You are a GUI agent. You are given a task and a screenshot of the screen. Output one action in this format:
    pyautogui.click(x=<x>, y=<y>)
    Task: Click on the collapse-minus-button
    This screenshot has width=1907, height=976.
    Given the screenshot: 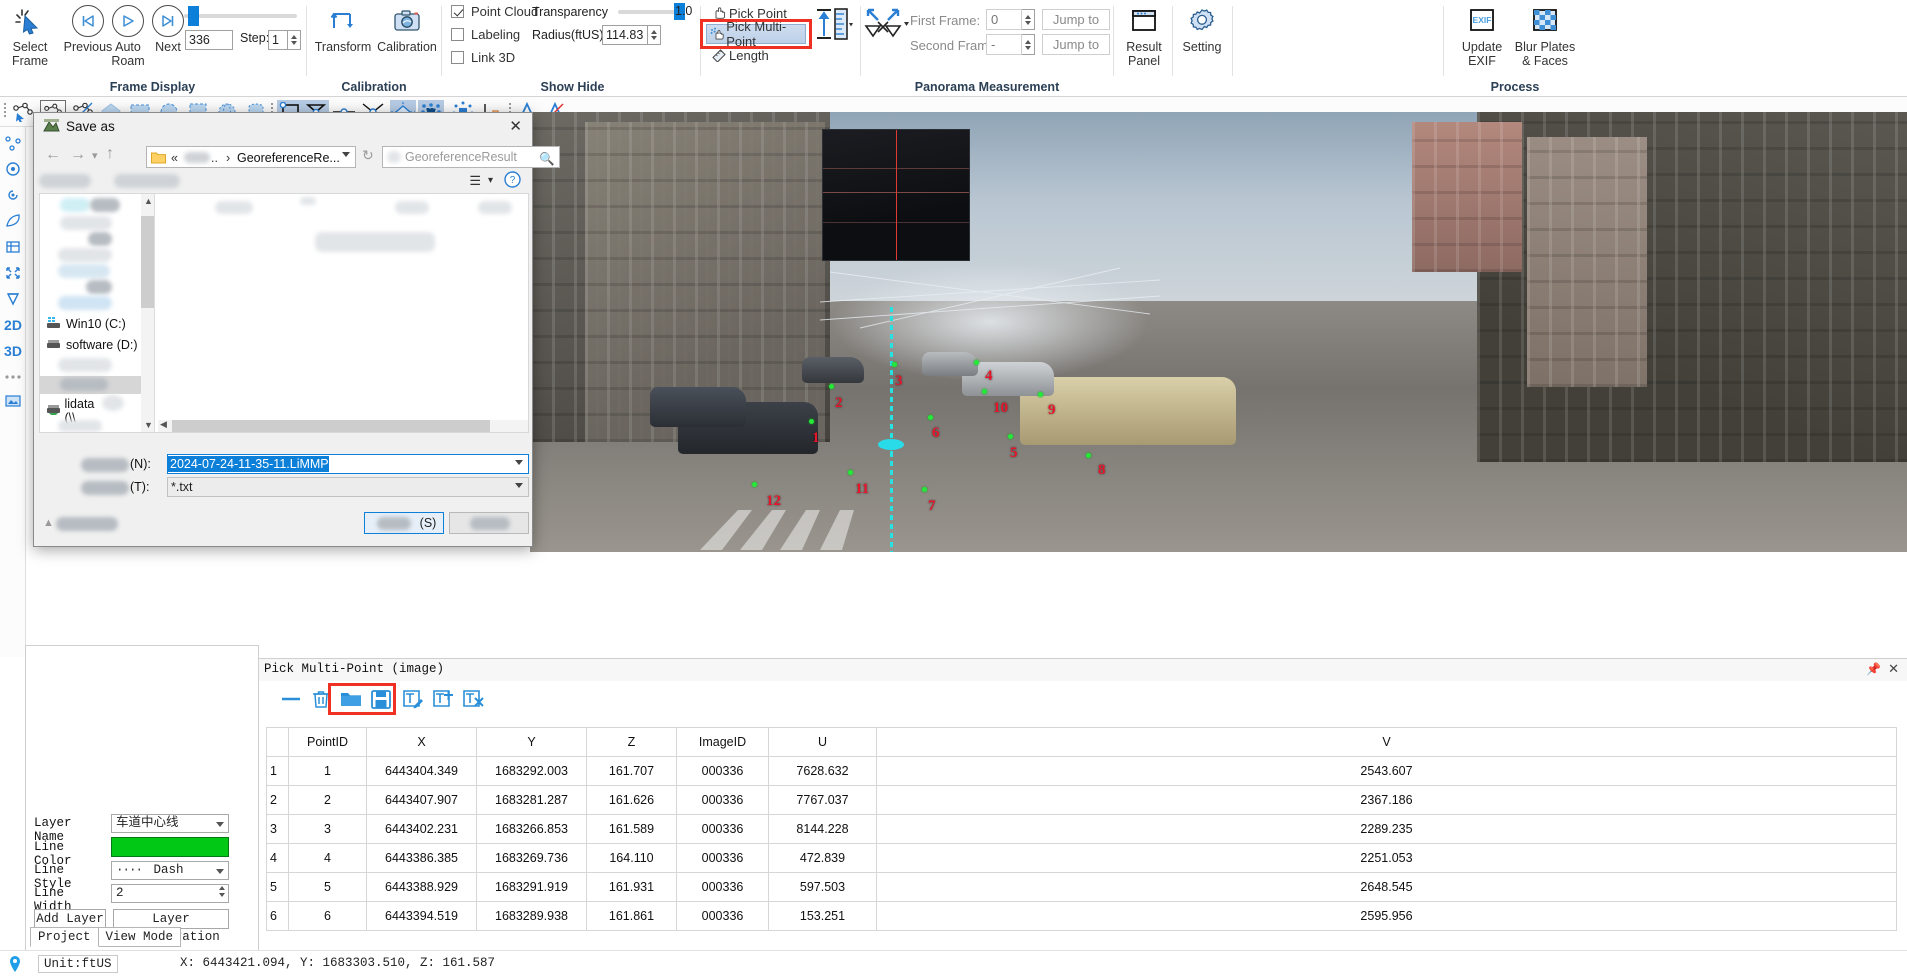 What is the action you would take?
    pyautogui.click(x=291, y=699)
    